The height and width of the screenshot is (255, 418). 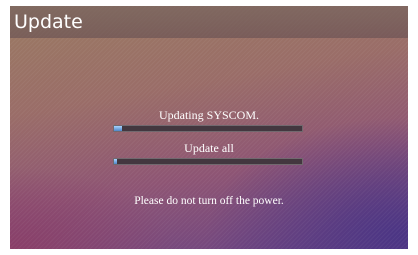 I want to click on current-task-progress-fill, so click(x=118, y=128).